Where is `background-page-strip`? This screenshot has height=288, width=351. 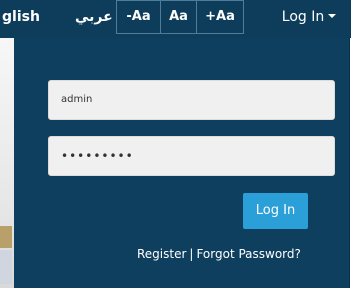 background-page-strip is located at coordinates (7, 163).